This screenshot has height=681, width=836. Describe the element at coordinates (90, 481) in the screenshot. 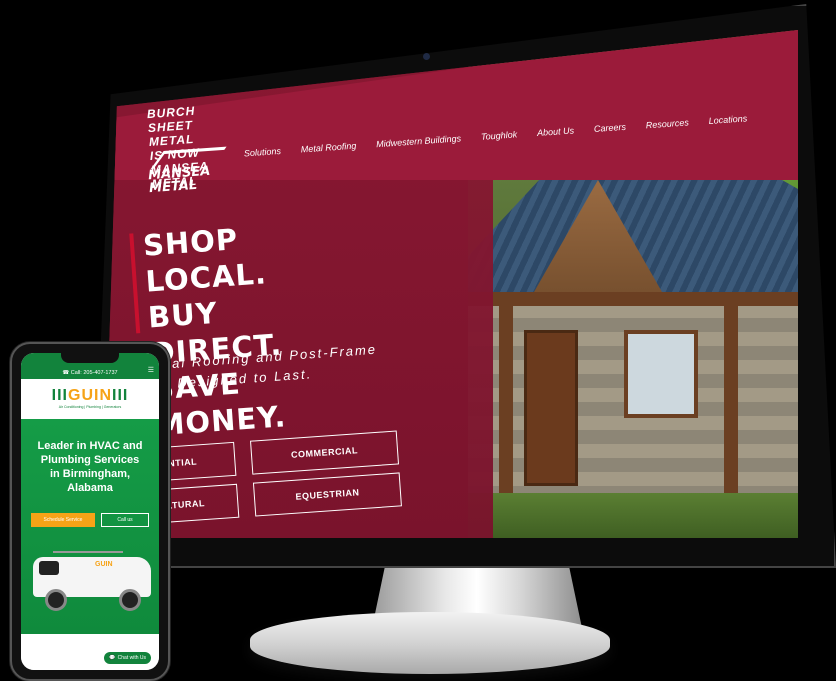

I see `mobile-headline-line-3: in Birmingham, Alabama` at that location.